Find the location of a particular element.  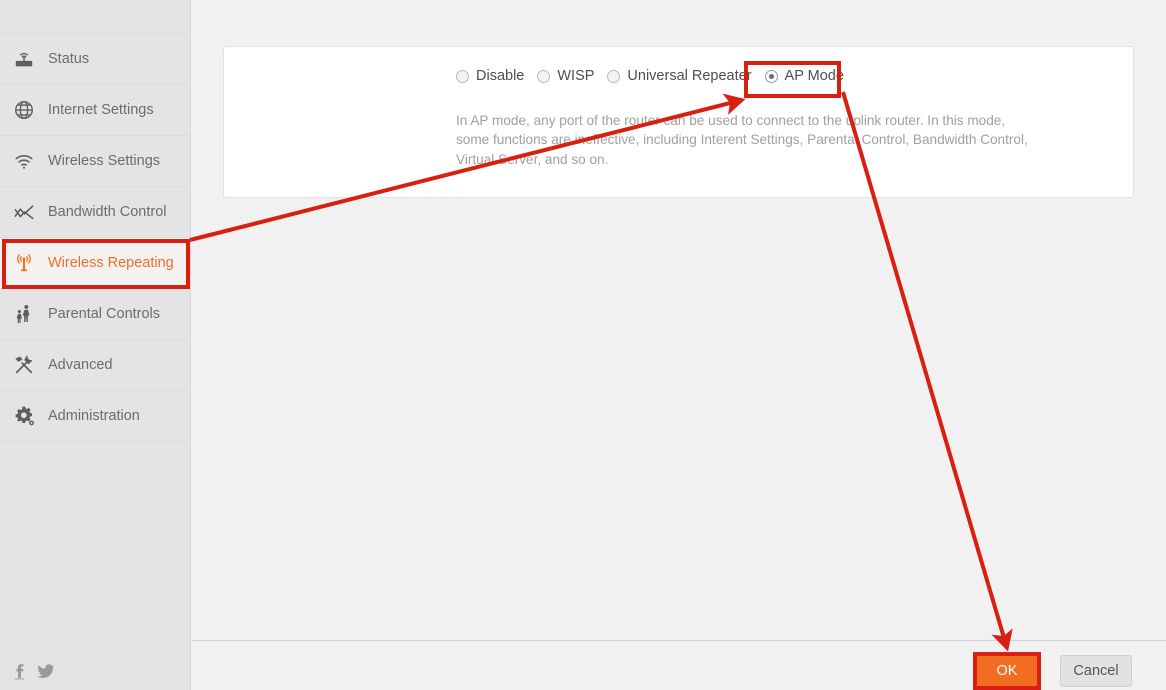

radio-option-universal-repeater: Universal Repeater is located at coordinates (679, 76).